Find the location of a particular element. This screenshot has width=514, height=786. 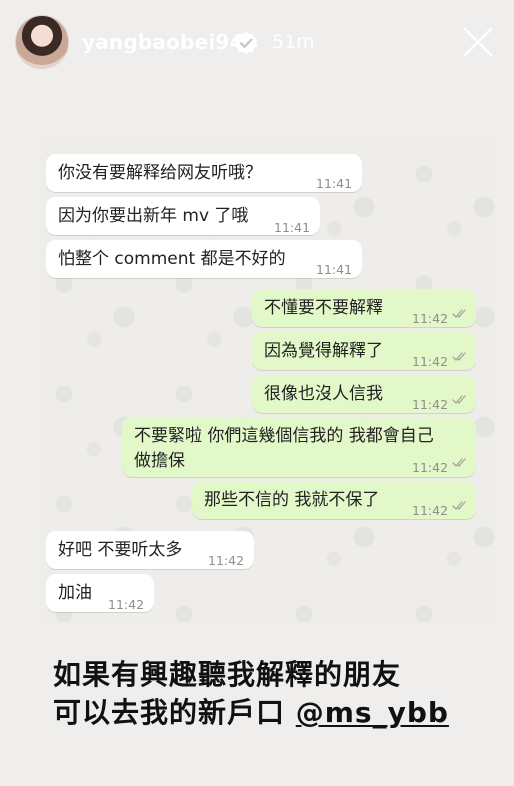

verified-badge-icon is located at coordinates (246, 43).